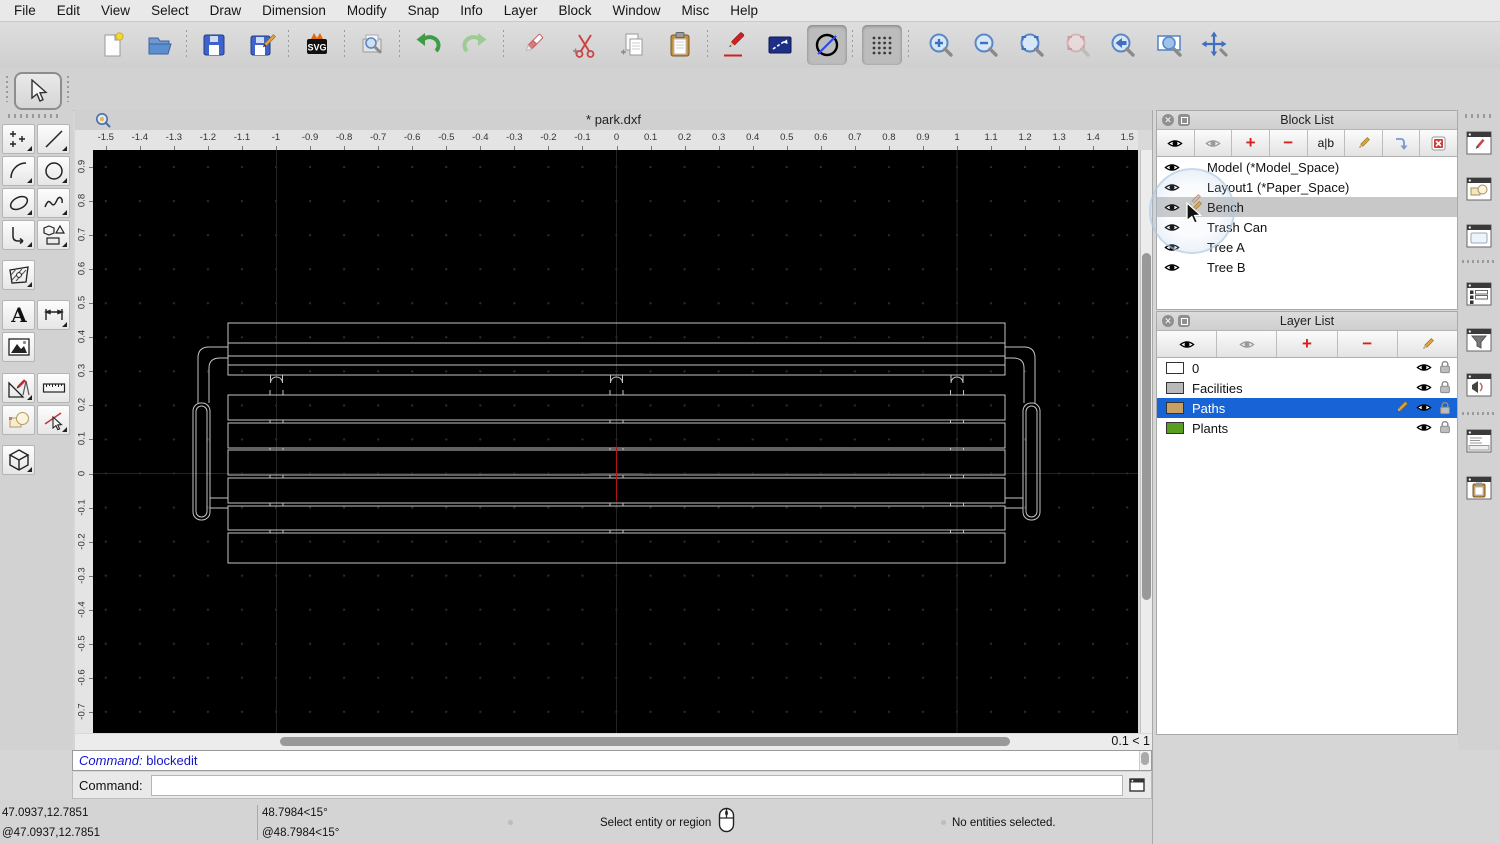  I want to click on menu-draw: Draw, so click(226, 10).